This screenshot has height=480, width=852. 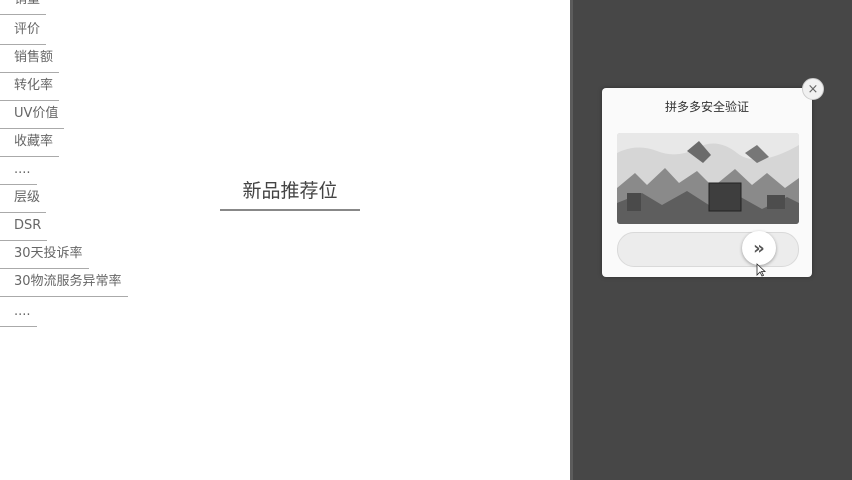 I want to click on metric-item-dsr: DSR, so click(x=24, y=226).